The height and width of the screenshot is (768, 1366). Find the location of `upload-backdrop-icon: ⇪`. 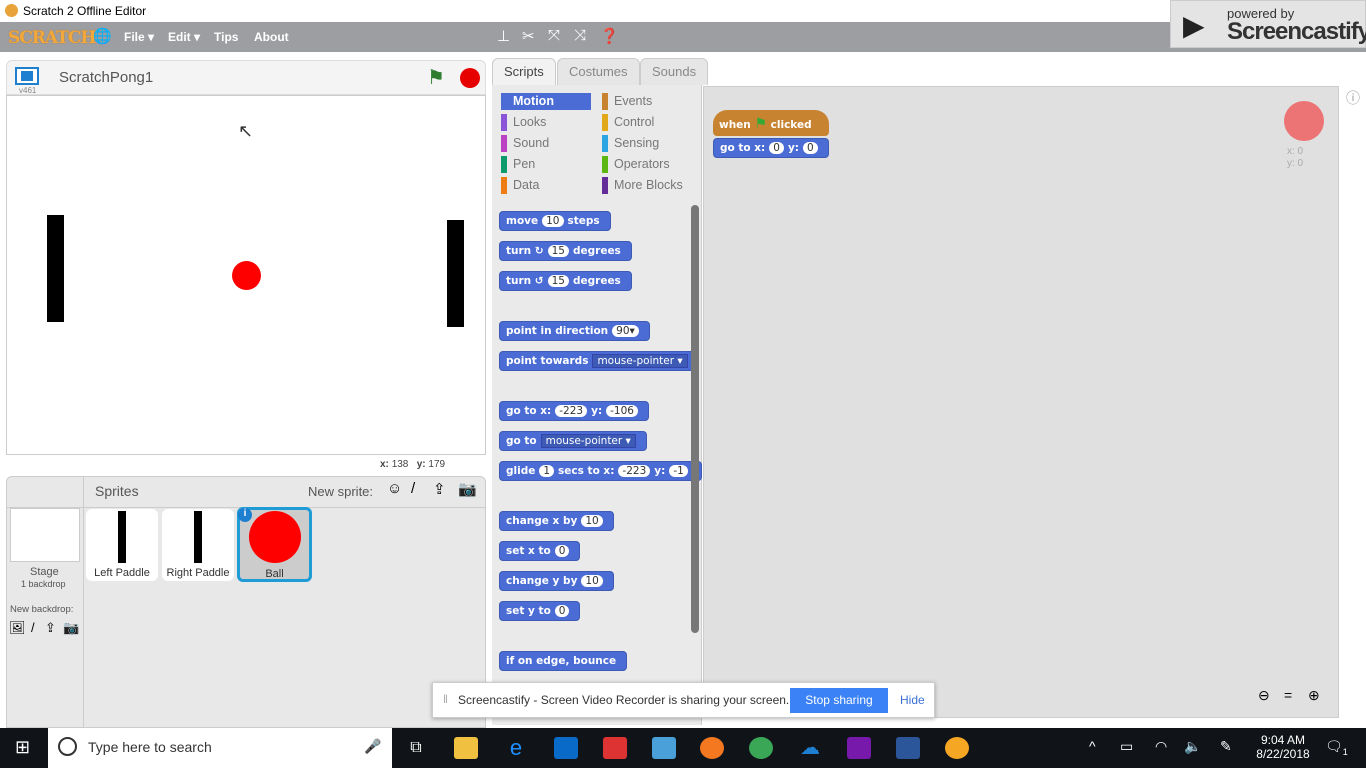

upload-backdrop-icon: ⇪ is located at coordinates (50, 628).